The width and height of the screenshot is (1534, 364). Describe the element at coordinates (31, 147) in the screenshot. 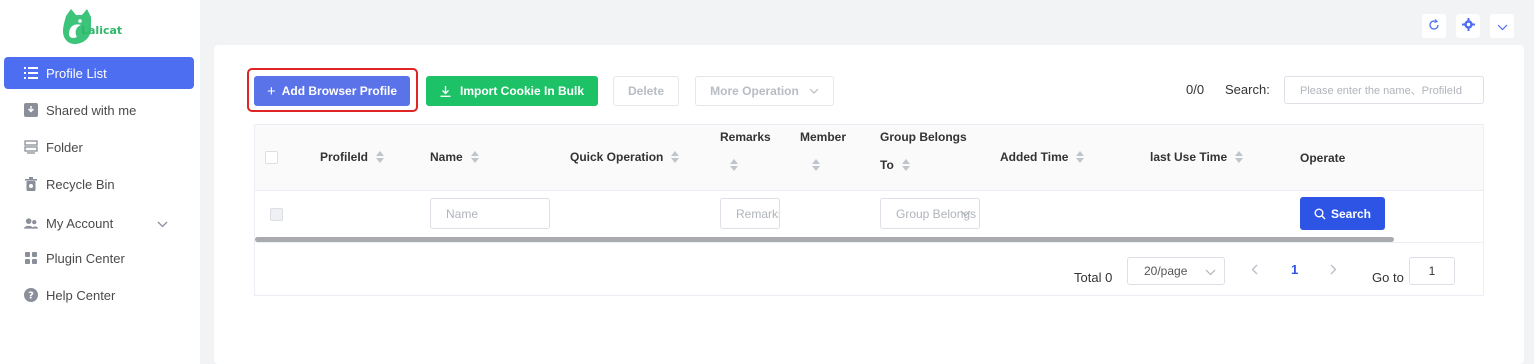

I see `folder-stack-icon` at that location.